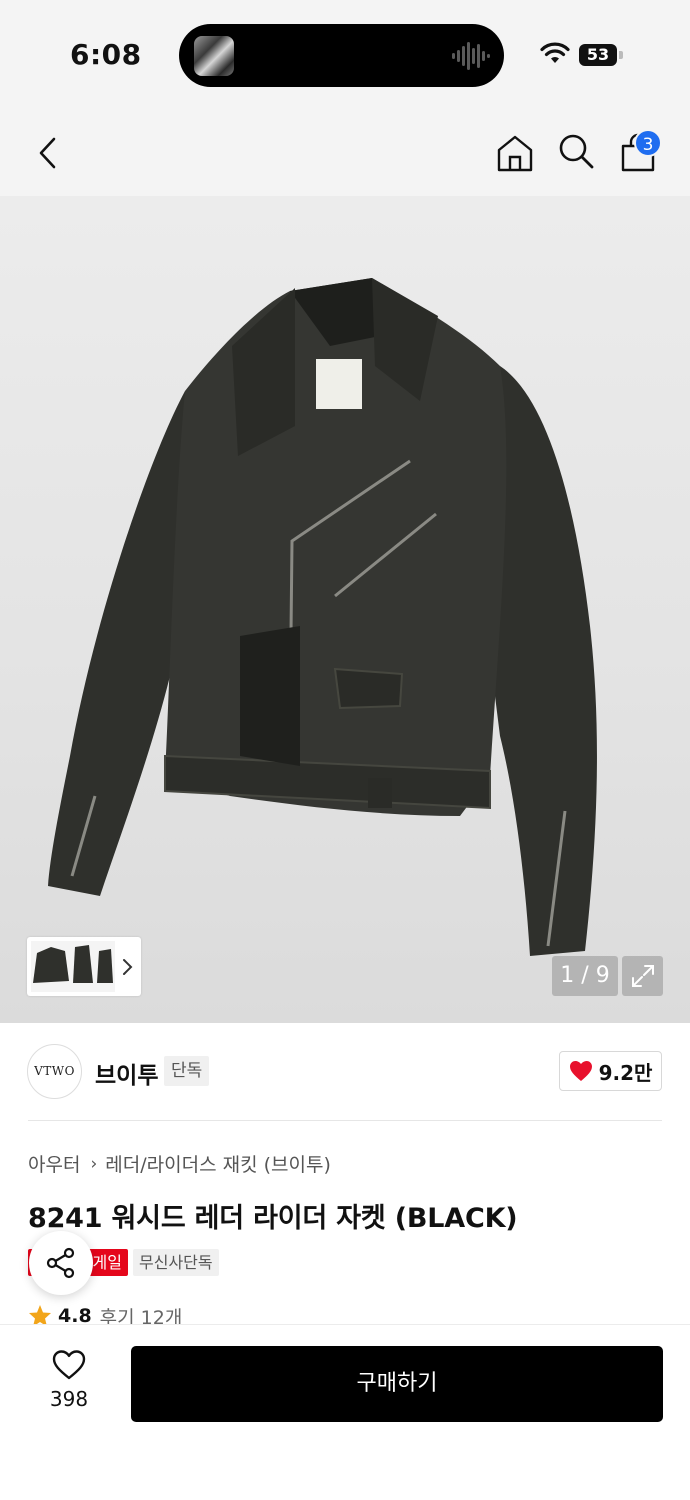 This screenshot has height=1500, width=690. Describe the element at coordinates (273, 1218) in the screenshot. I see `product-title: 8241 워시드 레더 라이더 자켓 (BLACK)` at that location.